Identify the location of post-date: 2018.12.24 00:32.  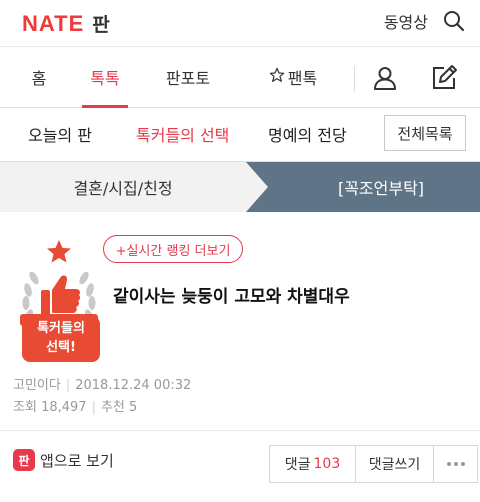
(133, 385).